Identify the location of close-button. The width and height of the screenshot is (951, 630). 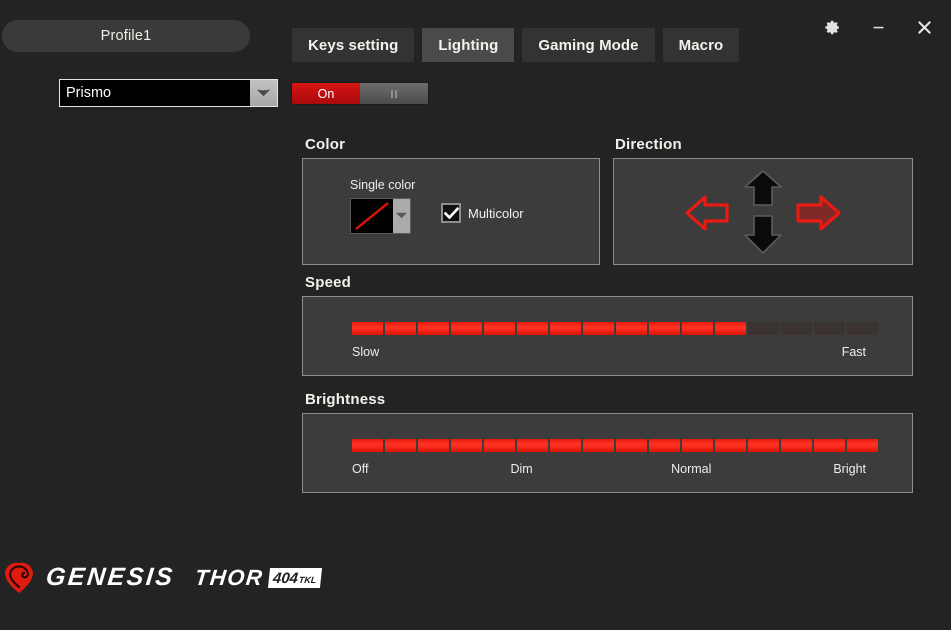
(924, 27).